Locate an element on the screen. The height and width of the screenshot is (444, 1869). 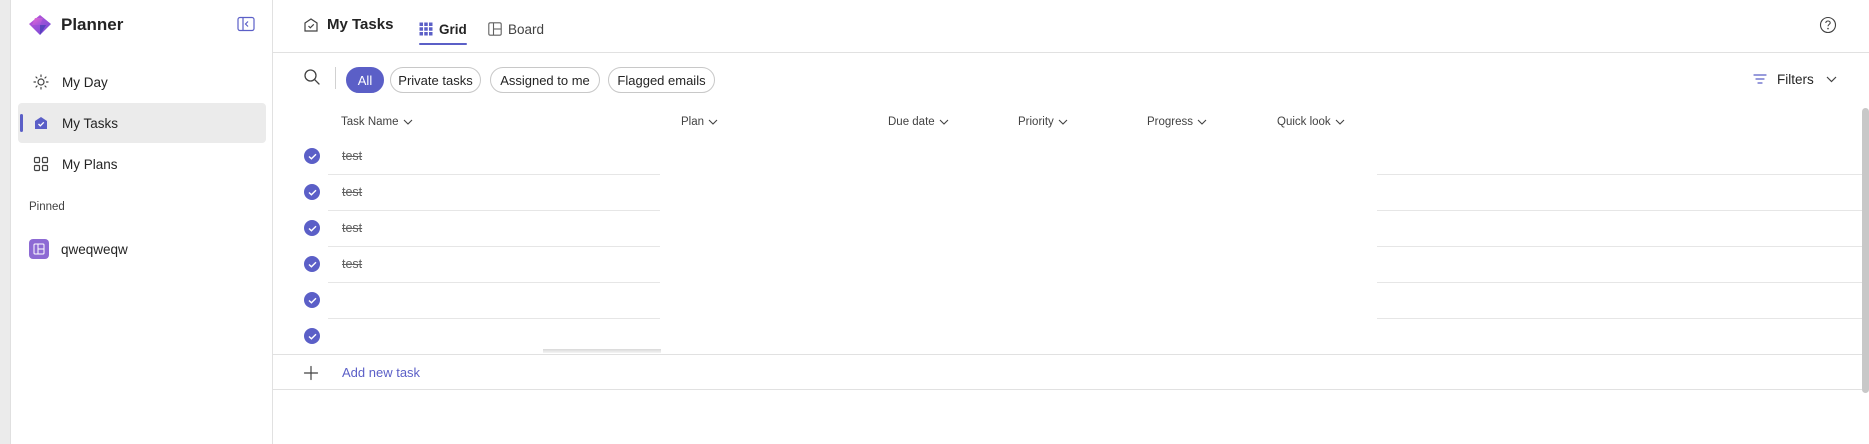
column-header-label: Plan is located at coordinates (693, 122).